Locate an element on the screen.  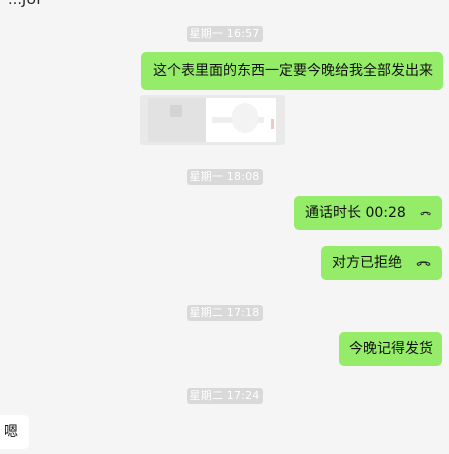
message-image is located at coordinates (212, 120).